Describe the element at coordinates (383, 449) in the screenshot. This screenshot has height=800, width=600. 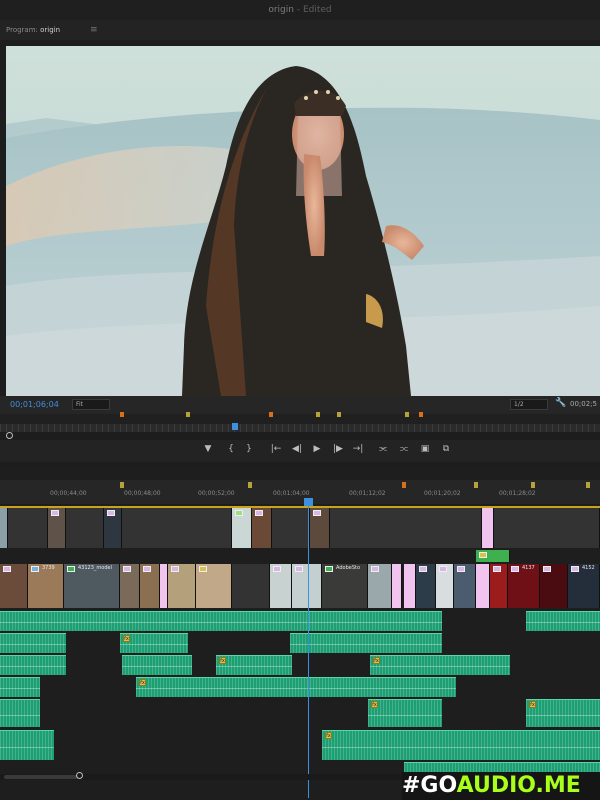
I see `lift-icon: ⫘` at that location.